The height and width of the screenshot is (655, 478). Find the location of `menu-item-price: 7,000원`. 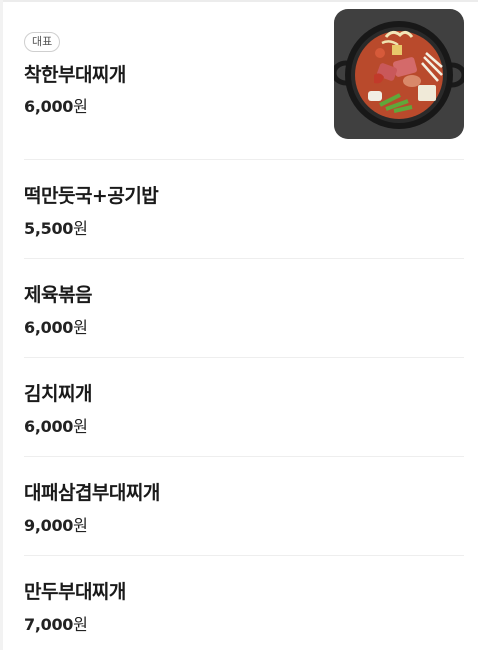

menu-item-price: 7,000원 is located at coordinates (56, 623).